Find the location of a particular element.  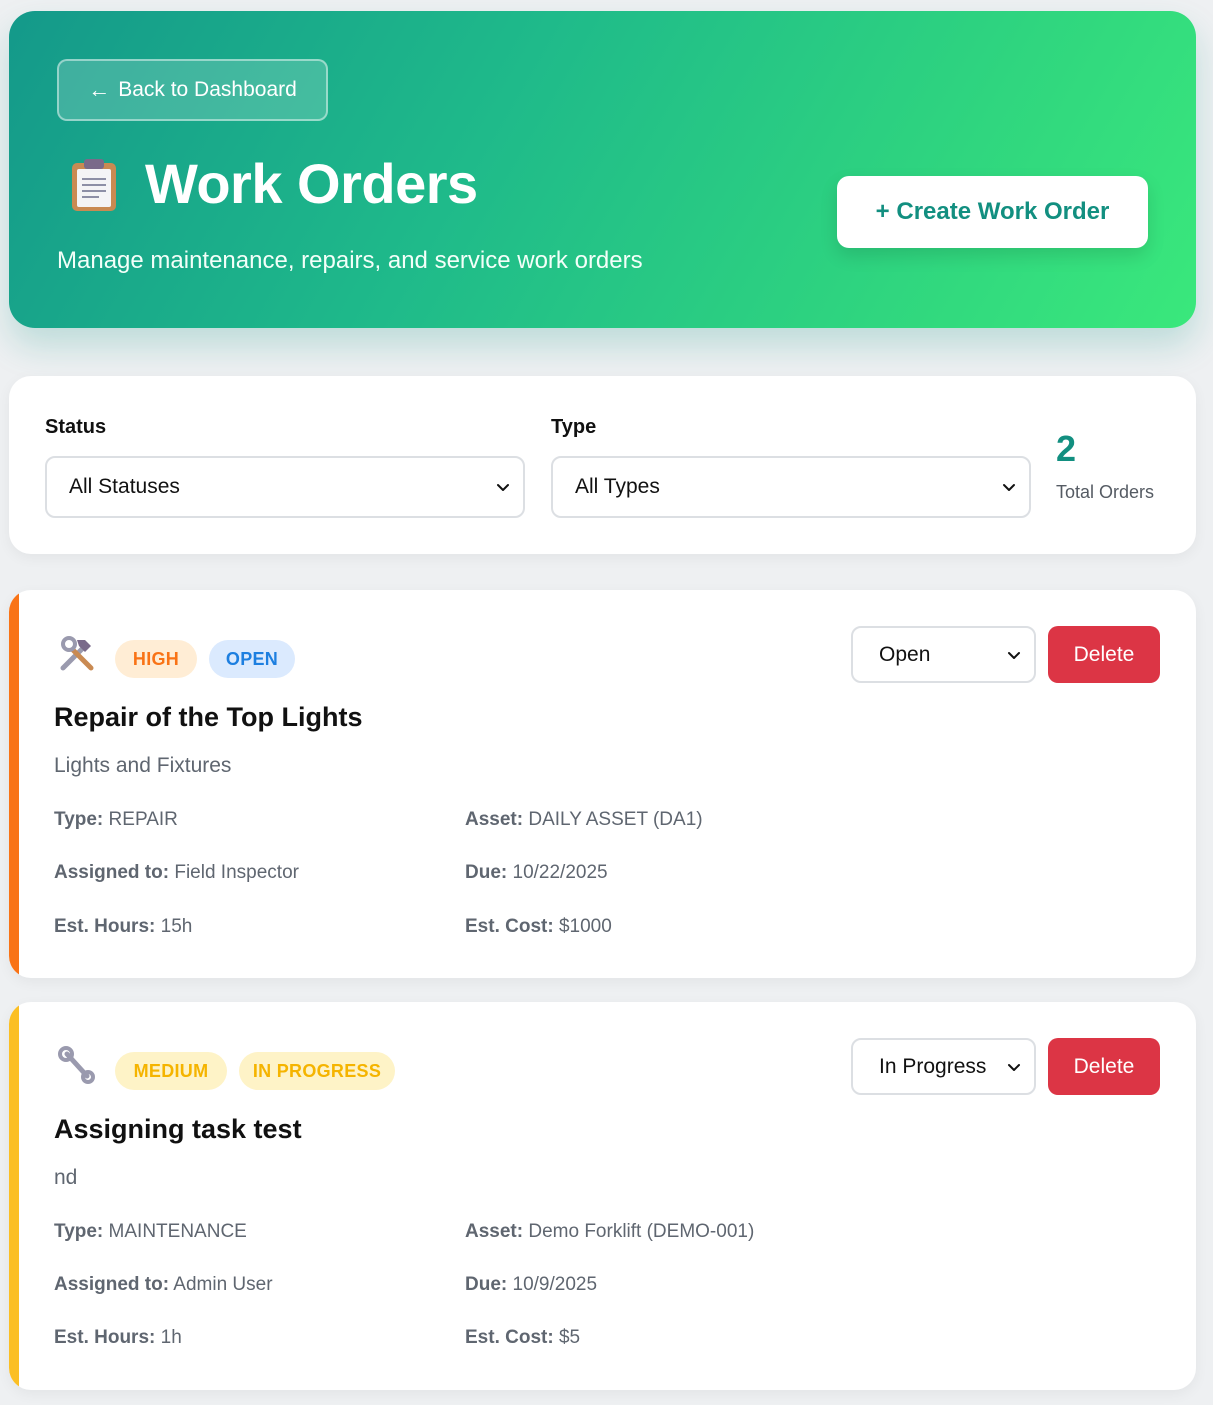

order-status-value: In Progress is located at coordinates (933, 1066).